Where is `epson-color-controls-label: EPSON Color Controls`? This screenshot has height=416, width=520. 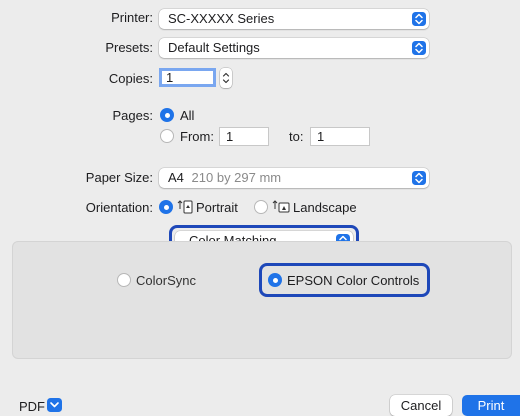 epson-color-controls-label: EPSON Color Controls is located at coordinates (353, 280).